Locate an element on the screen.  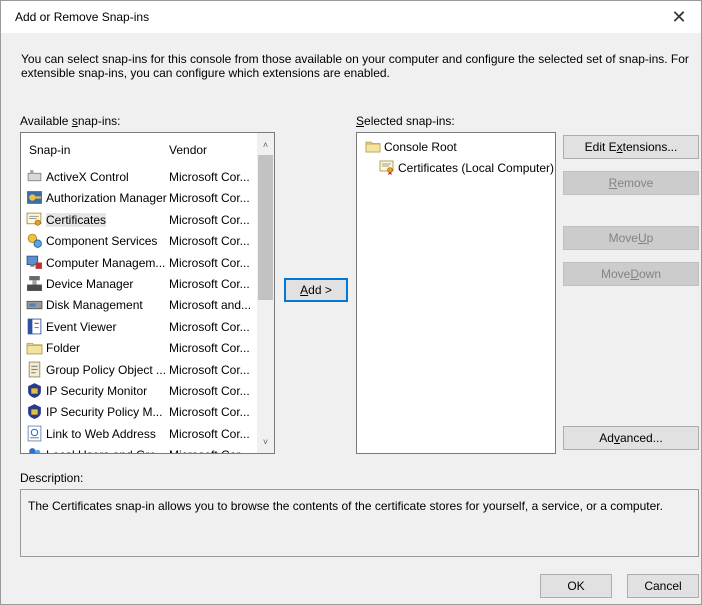
computer-management-icon is located at coordinates (34, 262).